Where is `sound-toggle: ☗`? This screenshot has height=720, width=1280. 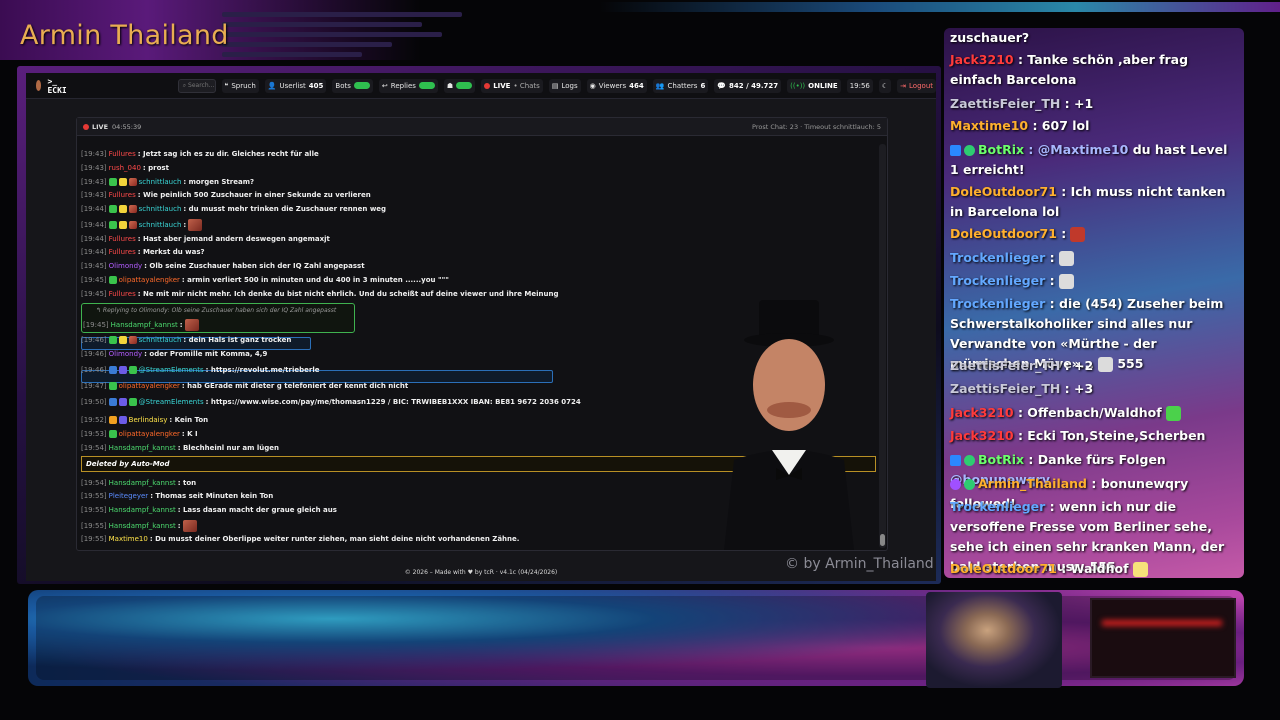
sound-toggle: ☗ is located at coordinates (459, 85).